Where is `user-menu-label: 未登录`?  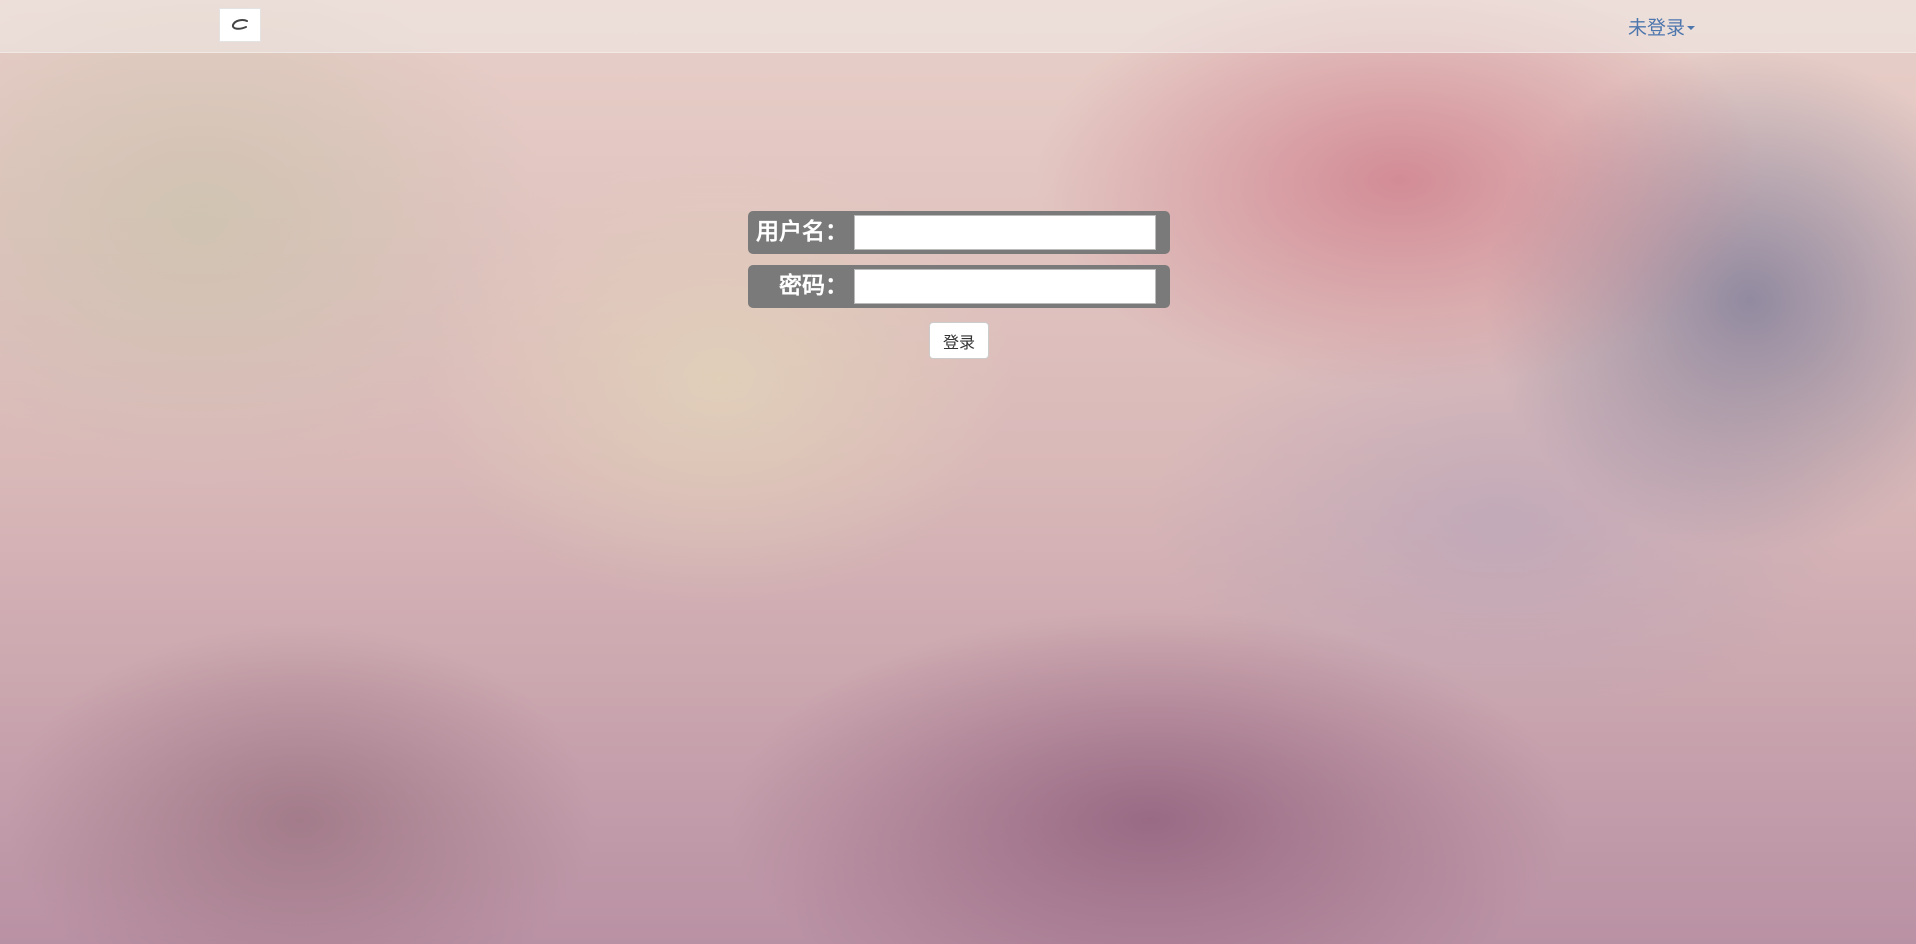
user-menu-label: 未登录 is located at coordinates (1657, 27).